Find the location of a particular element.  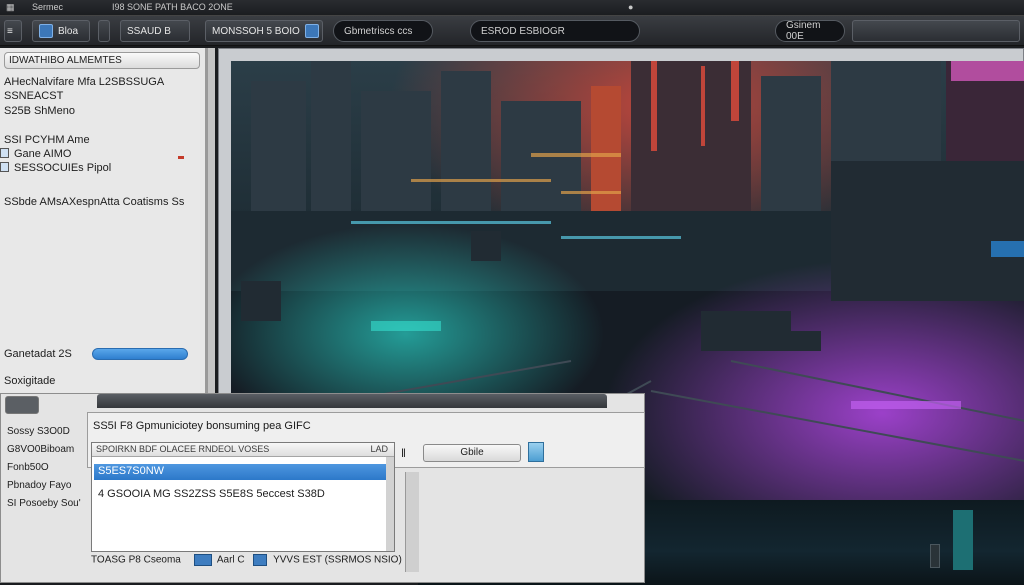

left-panel-line: Gane AIMO is located at coordinates (43, 154).